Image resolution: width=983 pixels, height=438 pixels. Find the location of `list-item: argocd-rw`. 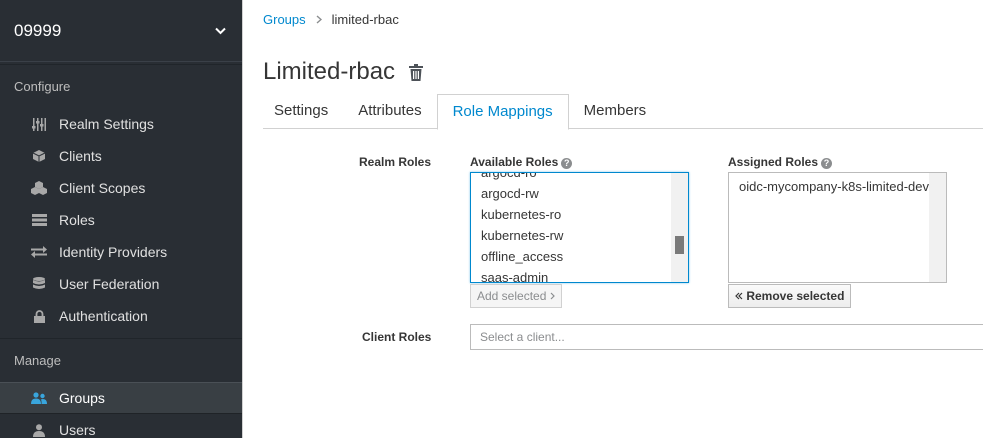

list-item: argocd-rw is located at coordinates (571, 193).